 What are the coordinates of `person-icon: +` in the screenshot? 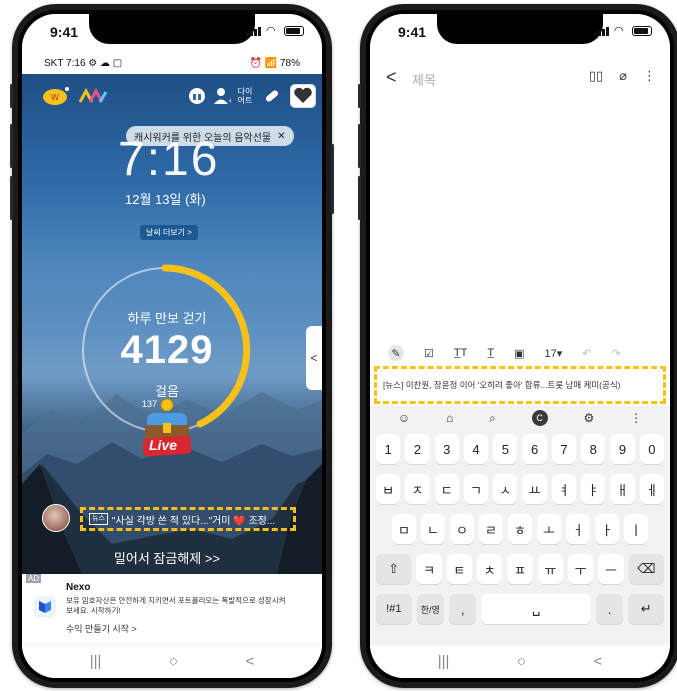 It's located at (222, 96).